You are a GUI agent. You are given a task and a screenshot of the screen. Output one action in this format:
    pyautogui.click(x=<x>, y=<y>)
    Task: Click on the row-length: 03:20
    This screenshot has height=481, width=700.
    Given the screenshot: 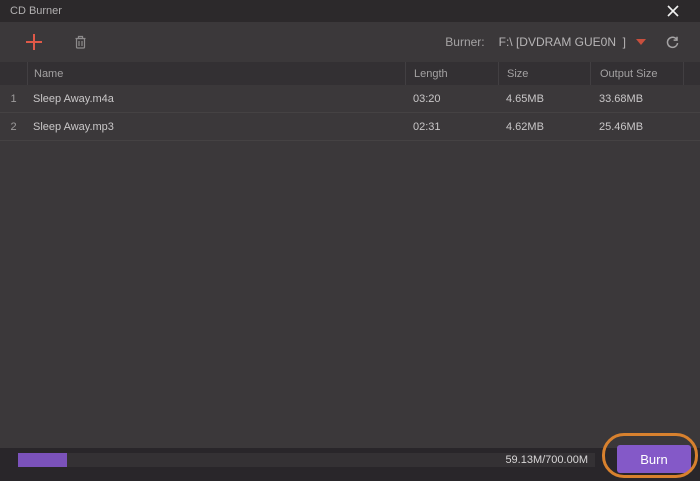 What is the action you would take?
    pyautogui.click(x=427, y=98)
    